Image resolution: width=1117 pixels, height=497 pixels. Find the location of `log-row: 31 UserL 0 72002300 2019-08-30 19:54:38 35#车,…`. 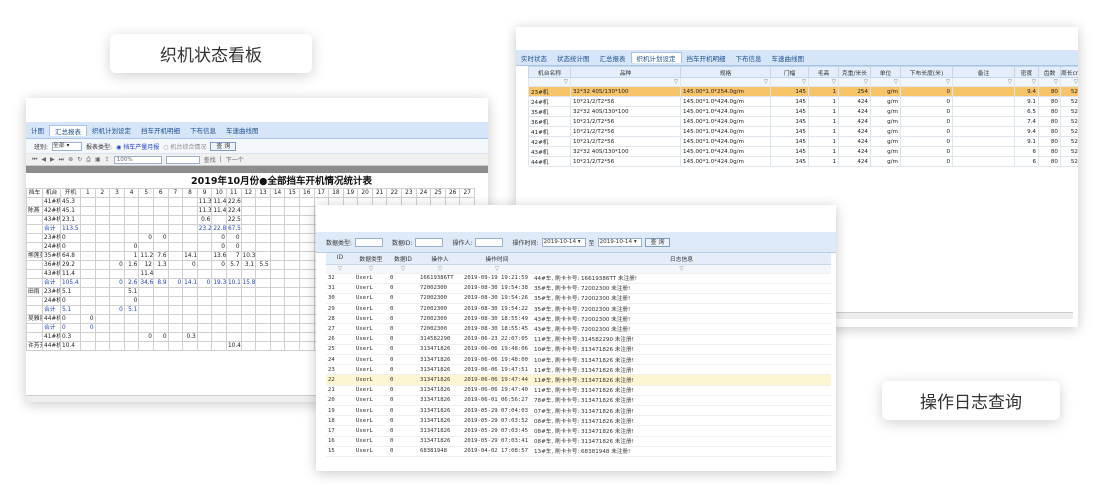

log-row: 31 UserL 0 72002300 2019-08-30 19:54:38 35#车,… is located at coordinates (578, 288).